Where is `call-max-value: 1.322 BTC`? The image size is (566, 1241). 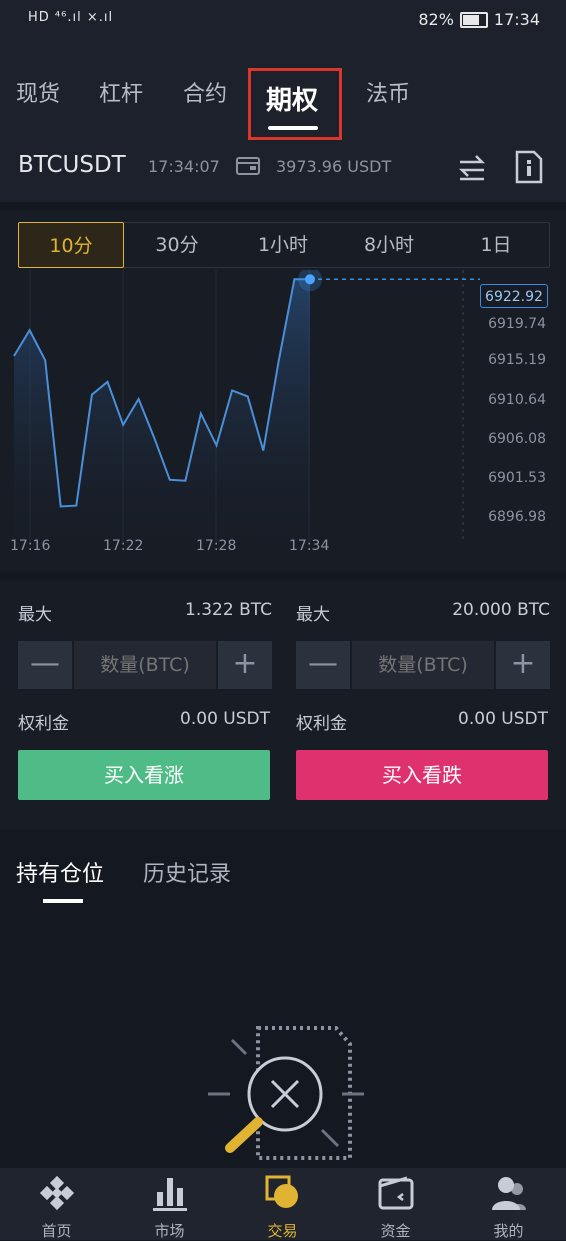
call-max-value: 1.322 BTC is located at coordinates (228, 610).